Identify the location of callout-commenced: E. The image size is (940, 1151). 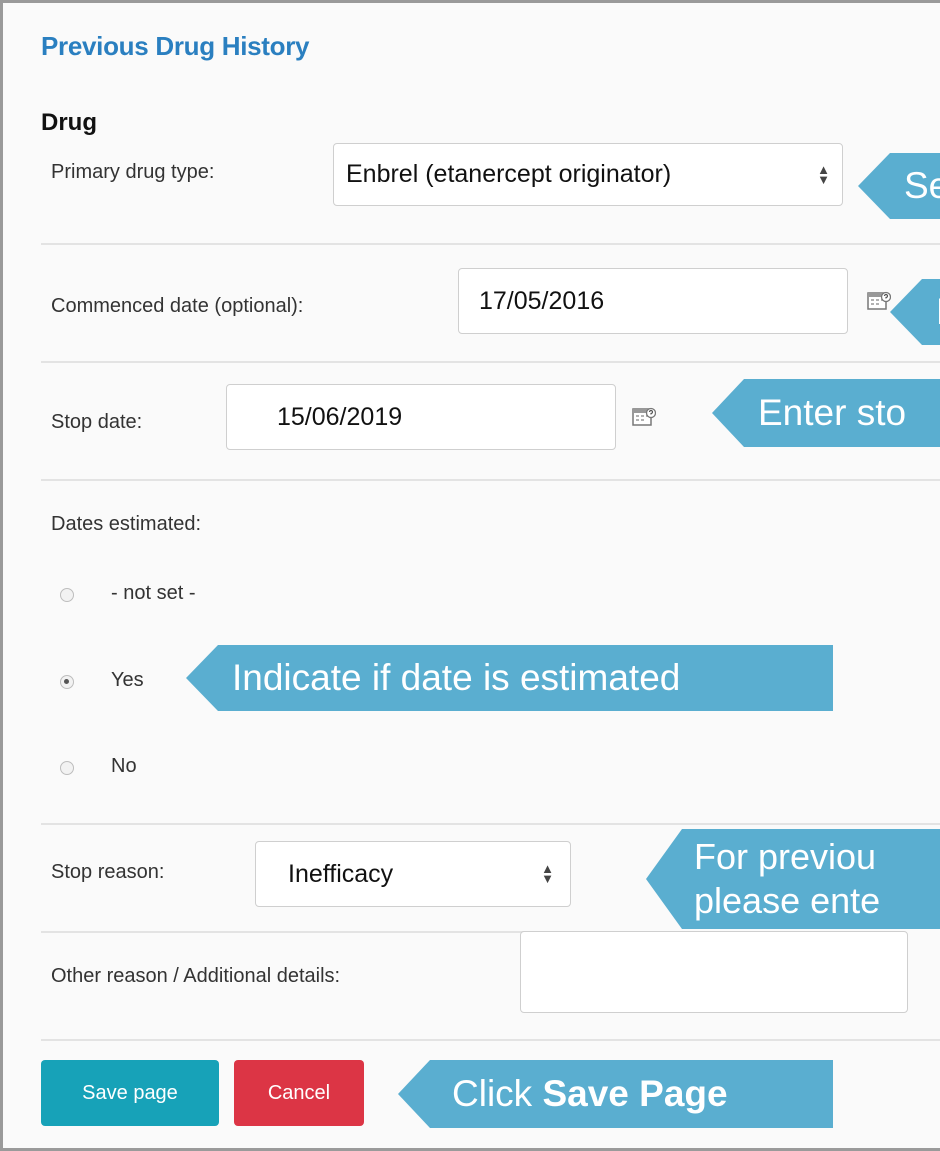
(931, 312).